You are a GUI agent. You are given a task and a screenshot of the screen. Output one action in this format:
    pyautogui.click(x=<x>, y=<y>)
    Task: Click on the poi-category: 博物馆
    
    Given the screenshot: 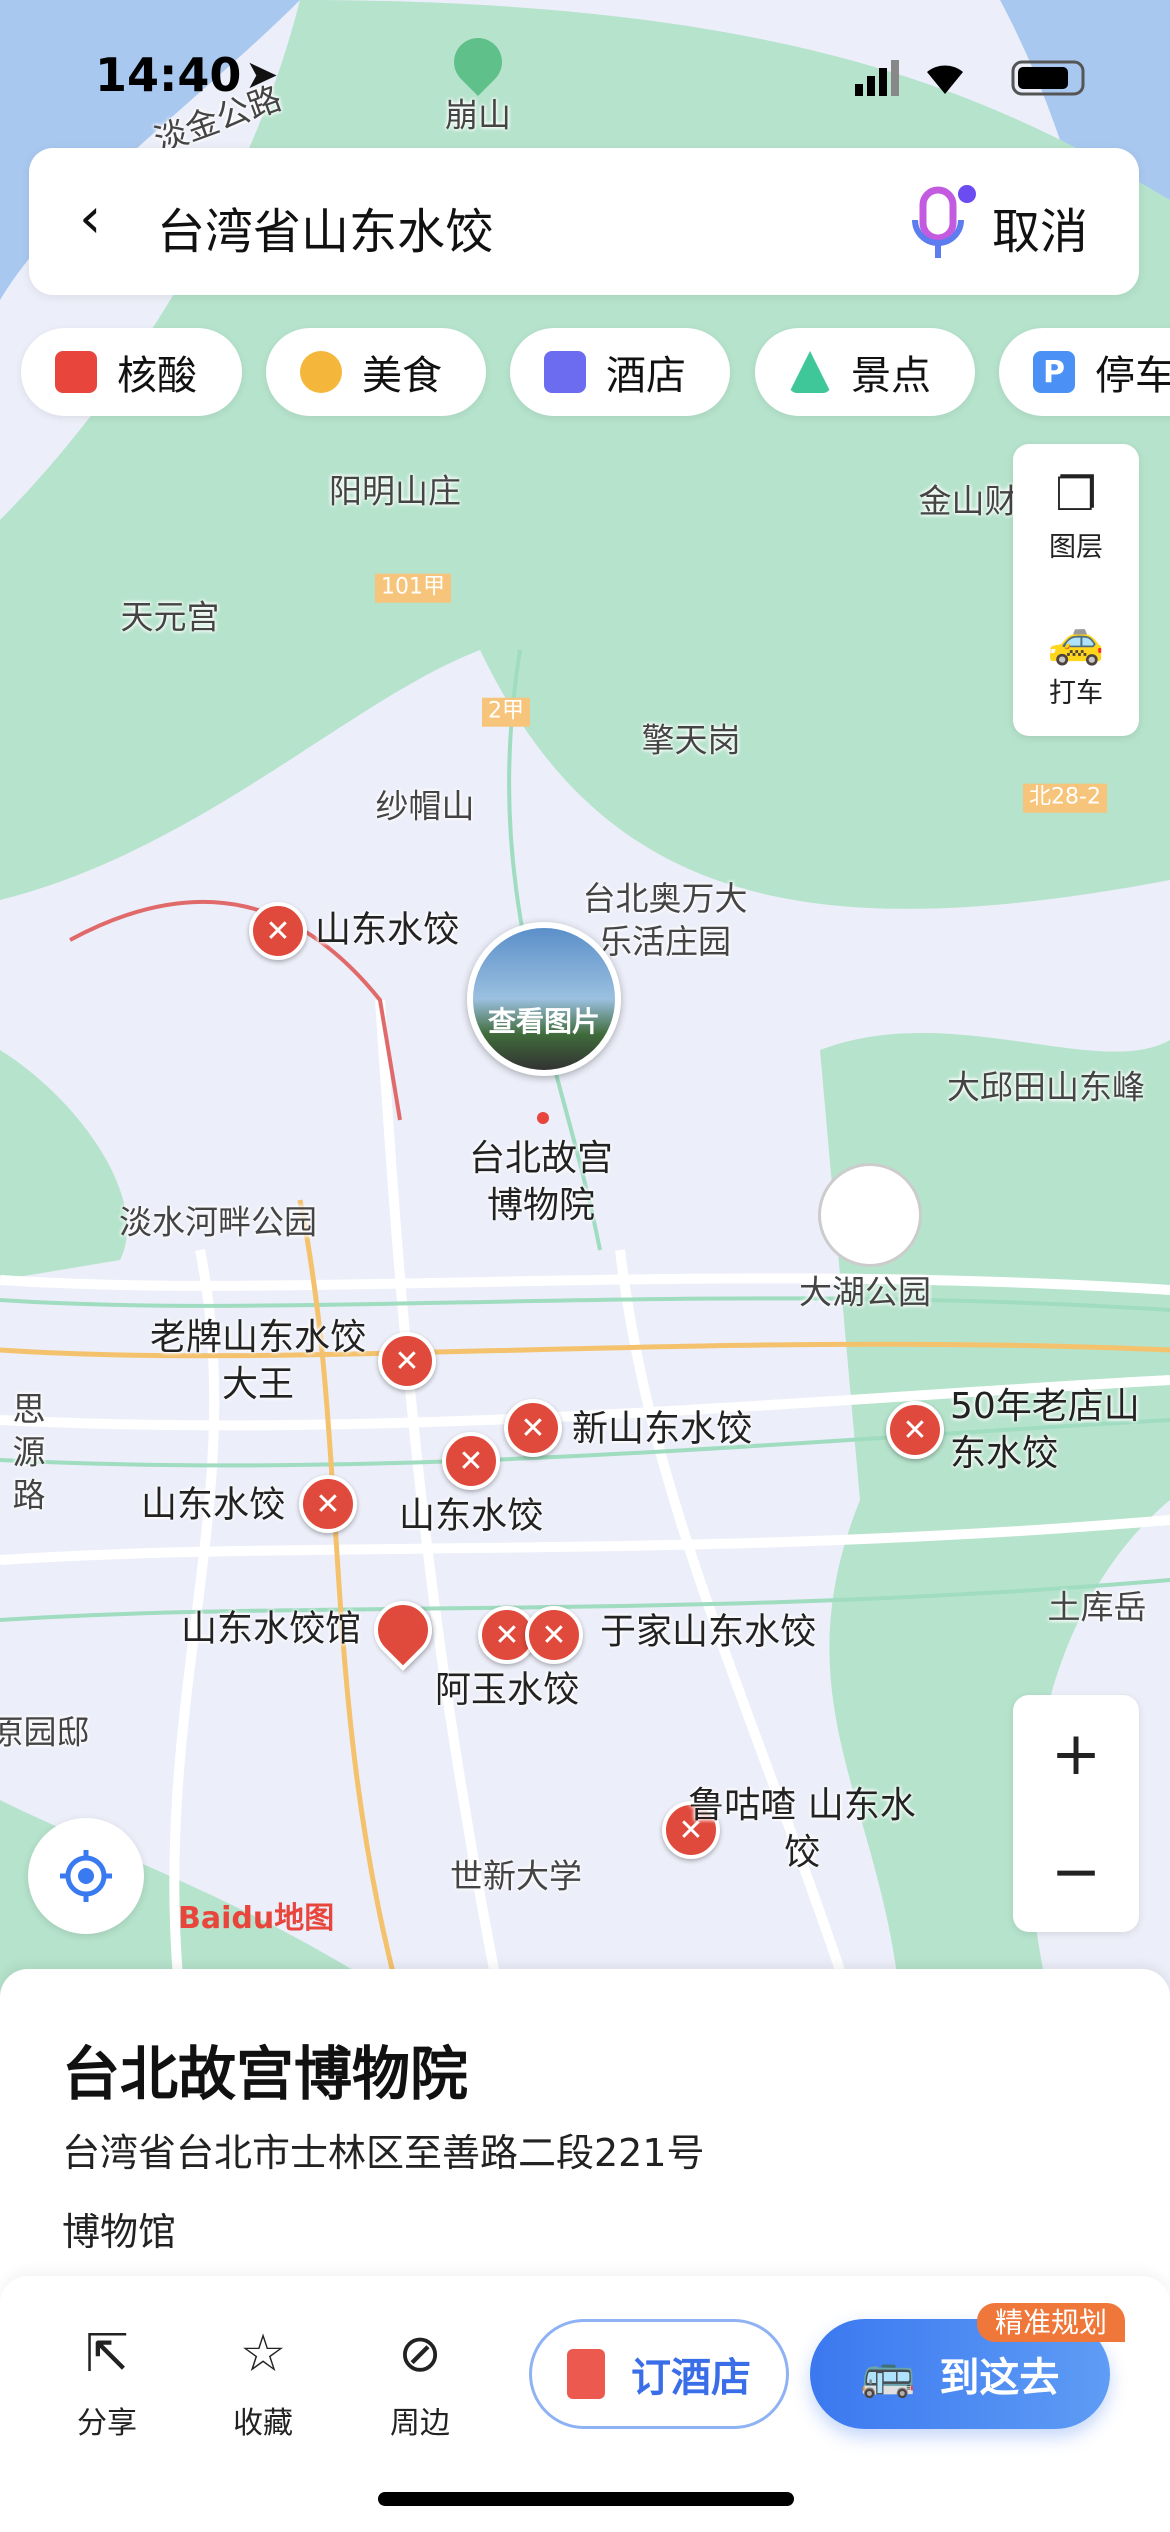 What is the action you would take?
    pyautogui.click(x=119, y=2232)
    